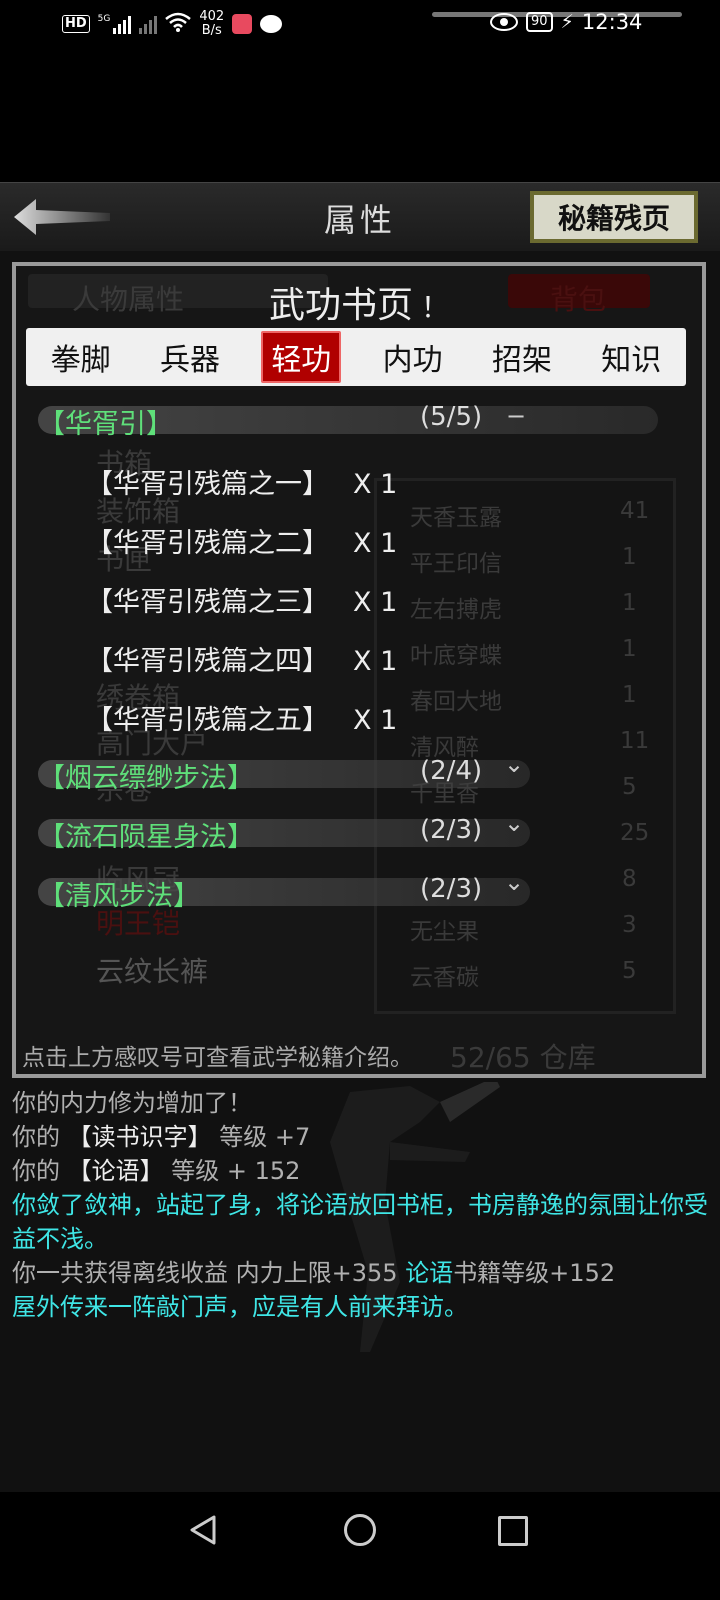 This screenshot has width=720, height=1600. I want to click on tab-parry: 招架, so click(522, 357).